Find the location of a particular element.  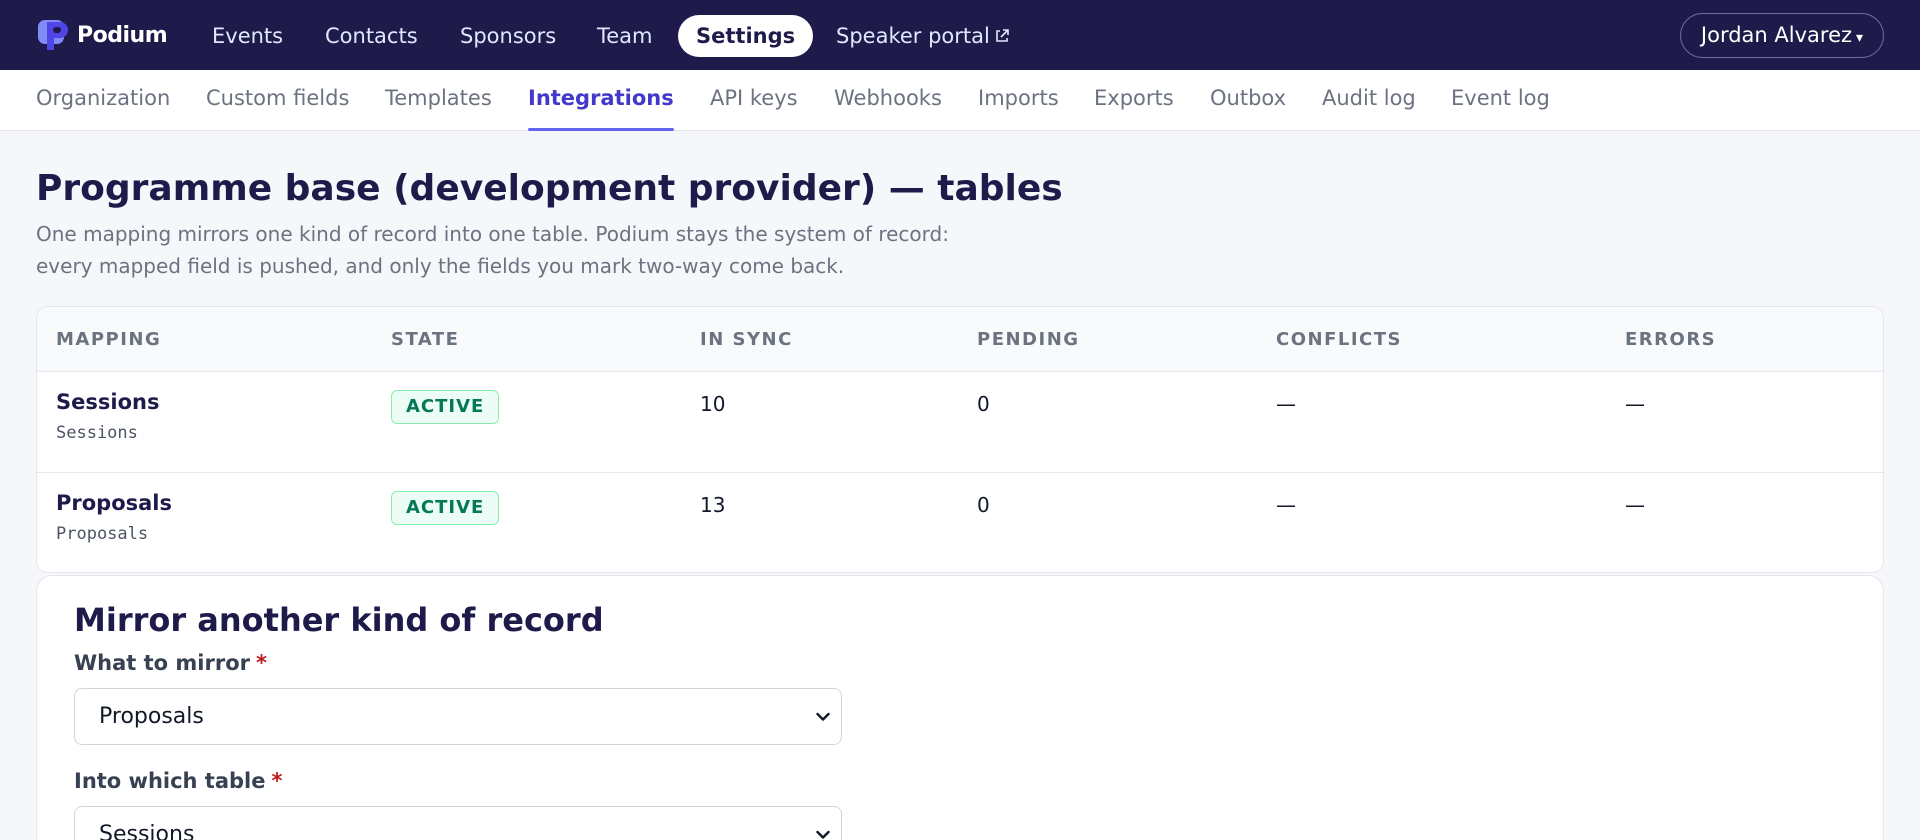

column-header-mapping: MAPPING is located at coordinates (109, 339).